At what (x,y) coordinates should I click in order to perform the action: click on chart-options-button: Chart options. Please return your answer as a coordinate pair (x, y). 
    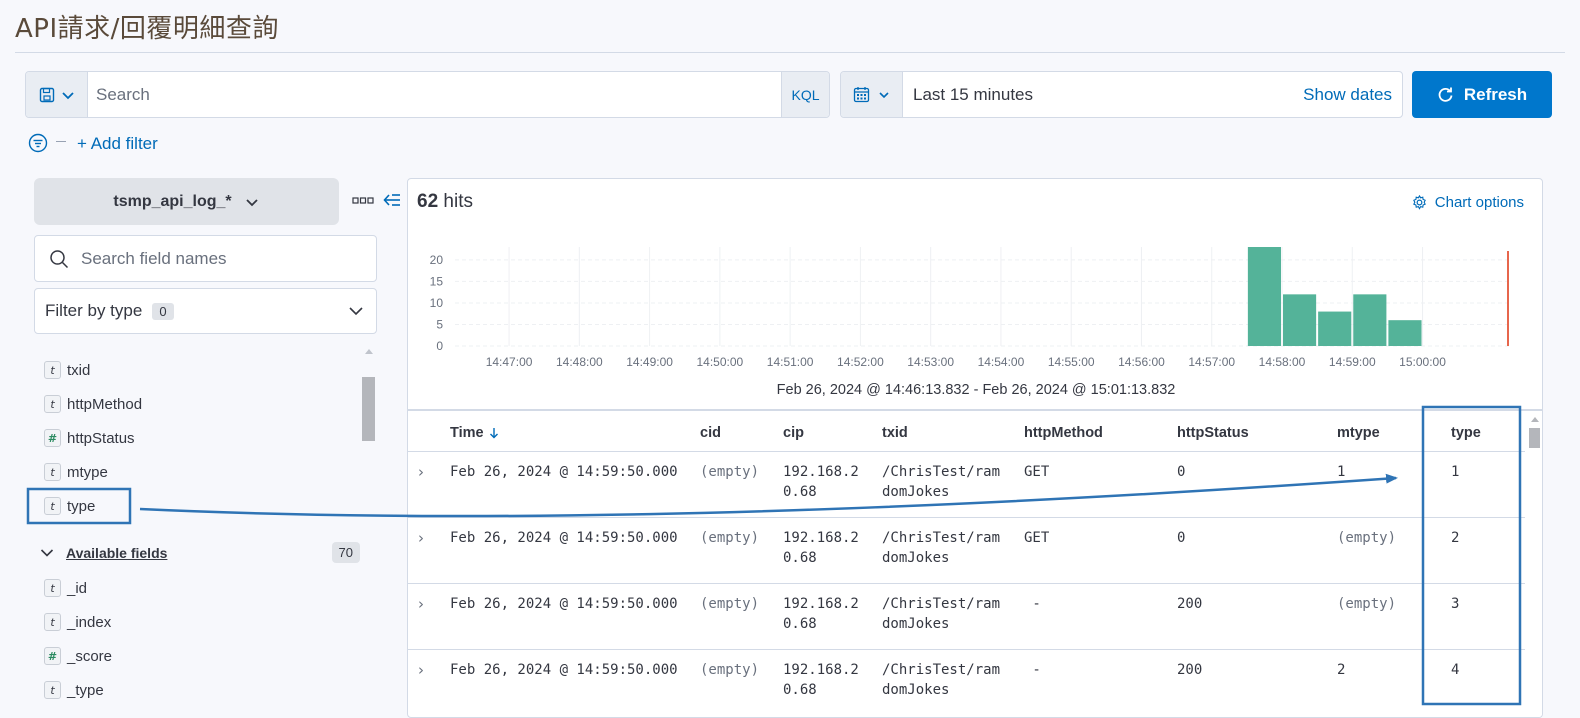
    Looking at the image, I should click on (1468, 202).